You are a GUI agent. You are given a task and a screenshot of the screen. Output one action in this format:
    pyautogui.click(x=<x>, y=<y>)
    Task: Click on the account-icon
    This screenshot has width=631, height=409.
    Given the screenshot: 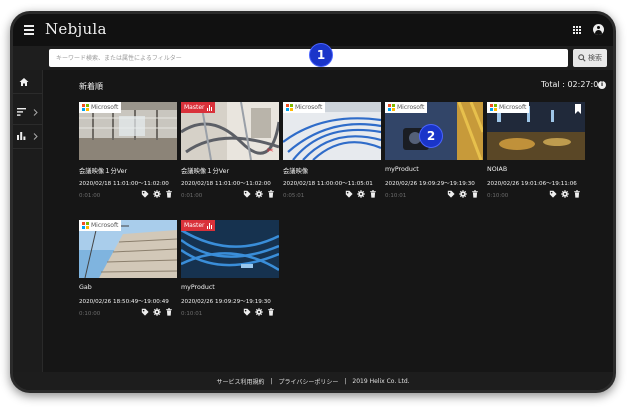 What is the action you would take?
    pyautogui.click(x=598, y=29)
    